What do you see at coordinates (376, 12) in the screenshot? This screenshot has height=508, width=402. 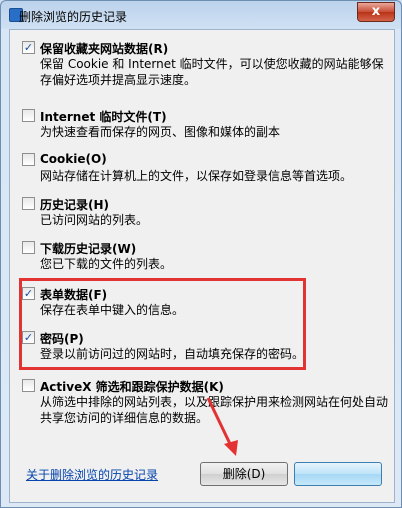 I see `close-button: x` at bounding box center [376, 12].